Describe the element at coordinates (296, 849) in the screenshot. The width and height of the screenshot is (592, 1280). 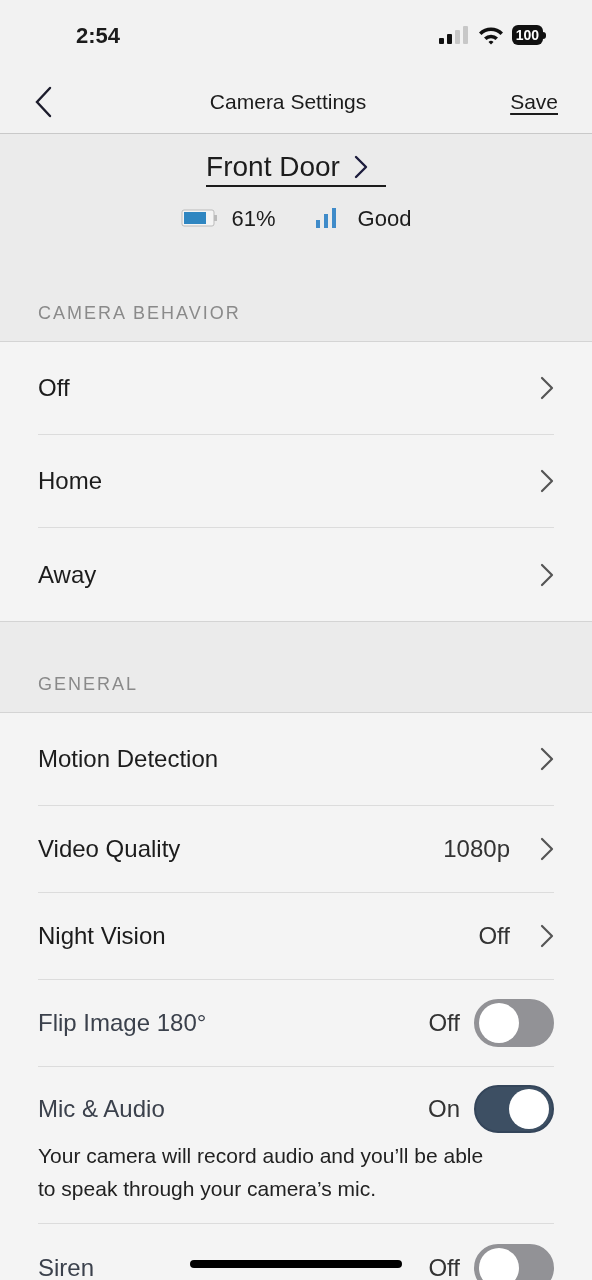
I see `settings-row: Video Quality 1080p` at that location.